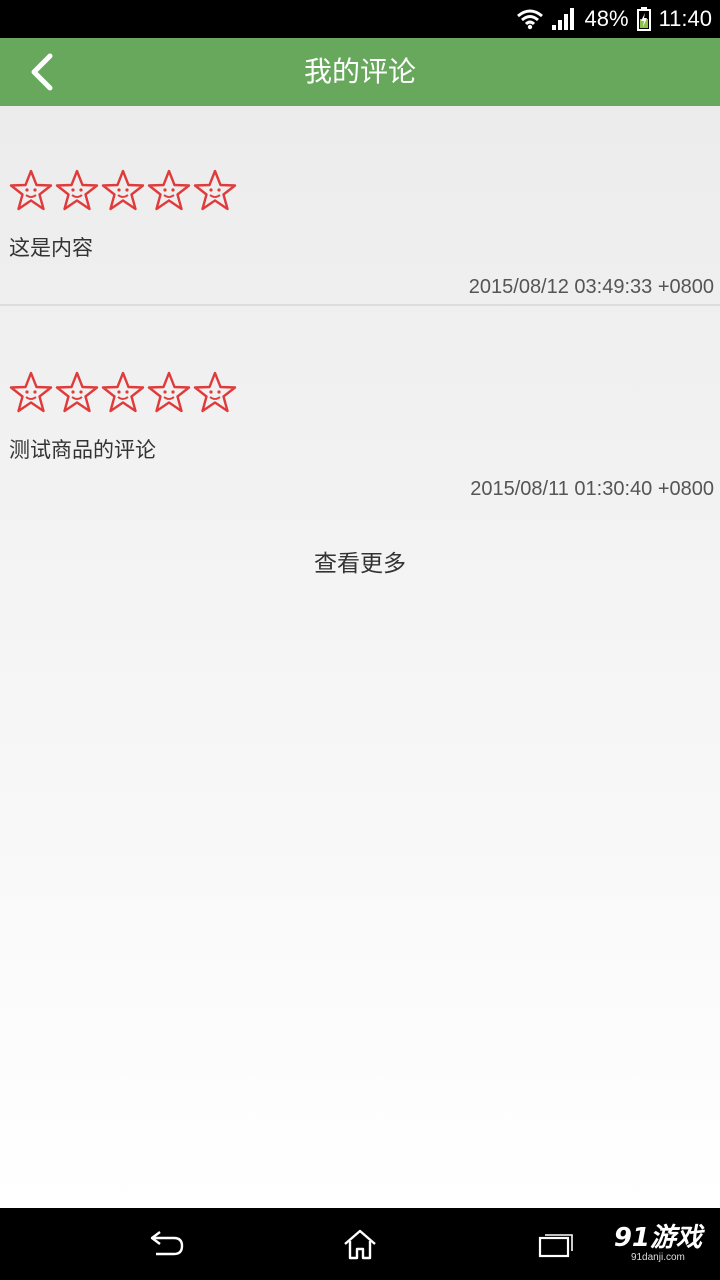 The image size is (720, 1280). What do you see at coordinates (82, 450) in the screenshot?
I see `review-text: 测试商品的评论` at bounding box center [82, 450].